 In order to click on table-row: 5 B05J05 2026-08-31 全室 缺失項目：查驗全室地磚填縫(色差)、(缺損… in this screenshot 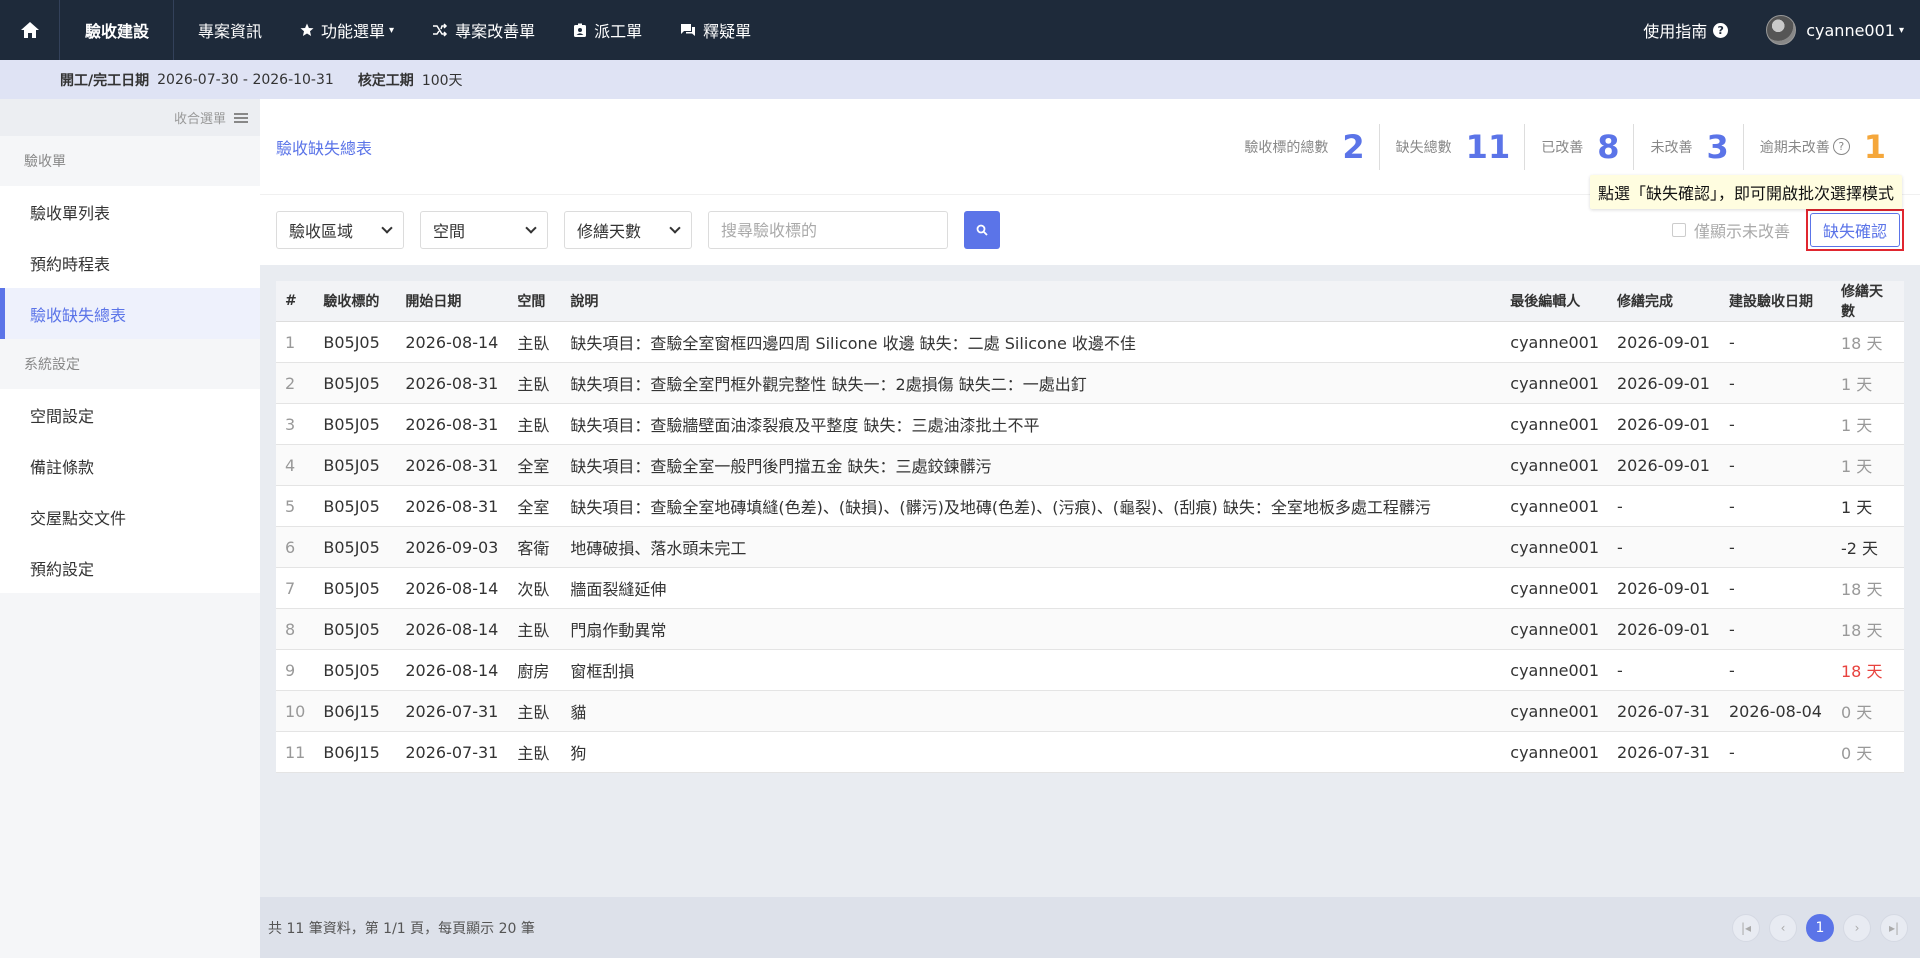, I will do `click(1090, 506)`.